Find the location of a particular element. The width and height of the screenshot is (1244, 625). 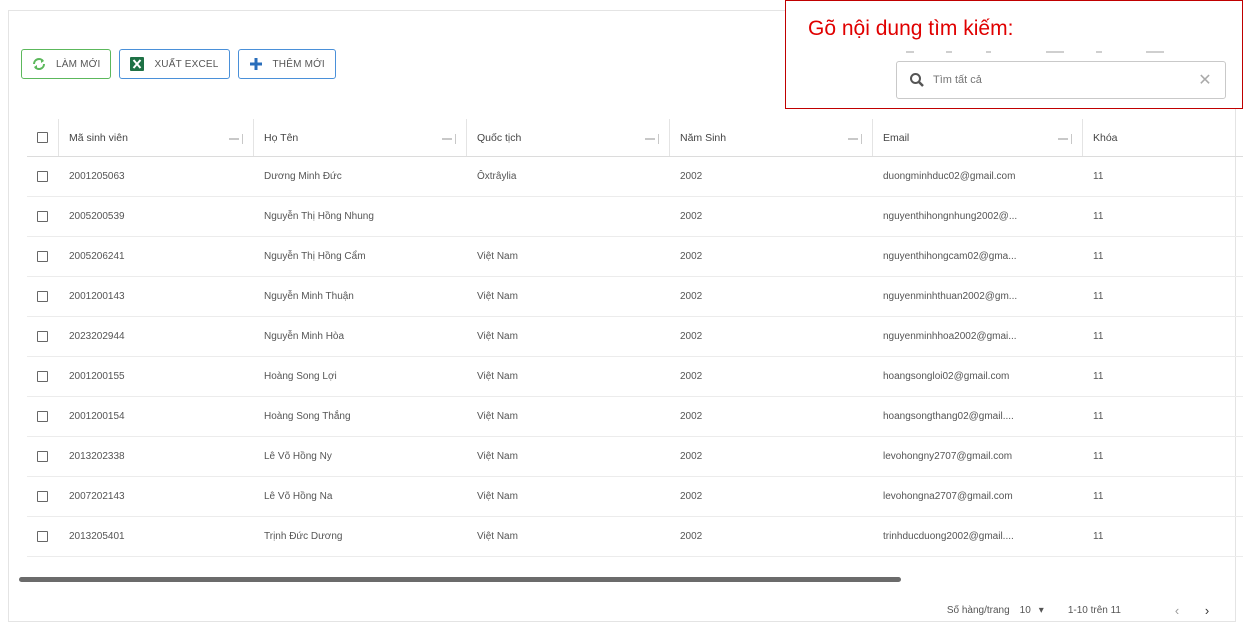

search-box: ✕ is located at coordinates (1061, 80).